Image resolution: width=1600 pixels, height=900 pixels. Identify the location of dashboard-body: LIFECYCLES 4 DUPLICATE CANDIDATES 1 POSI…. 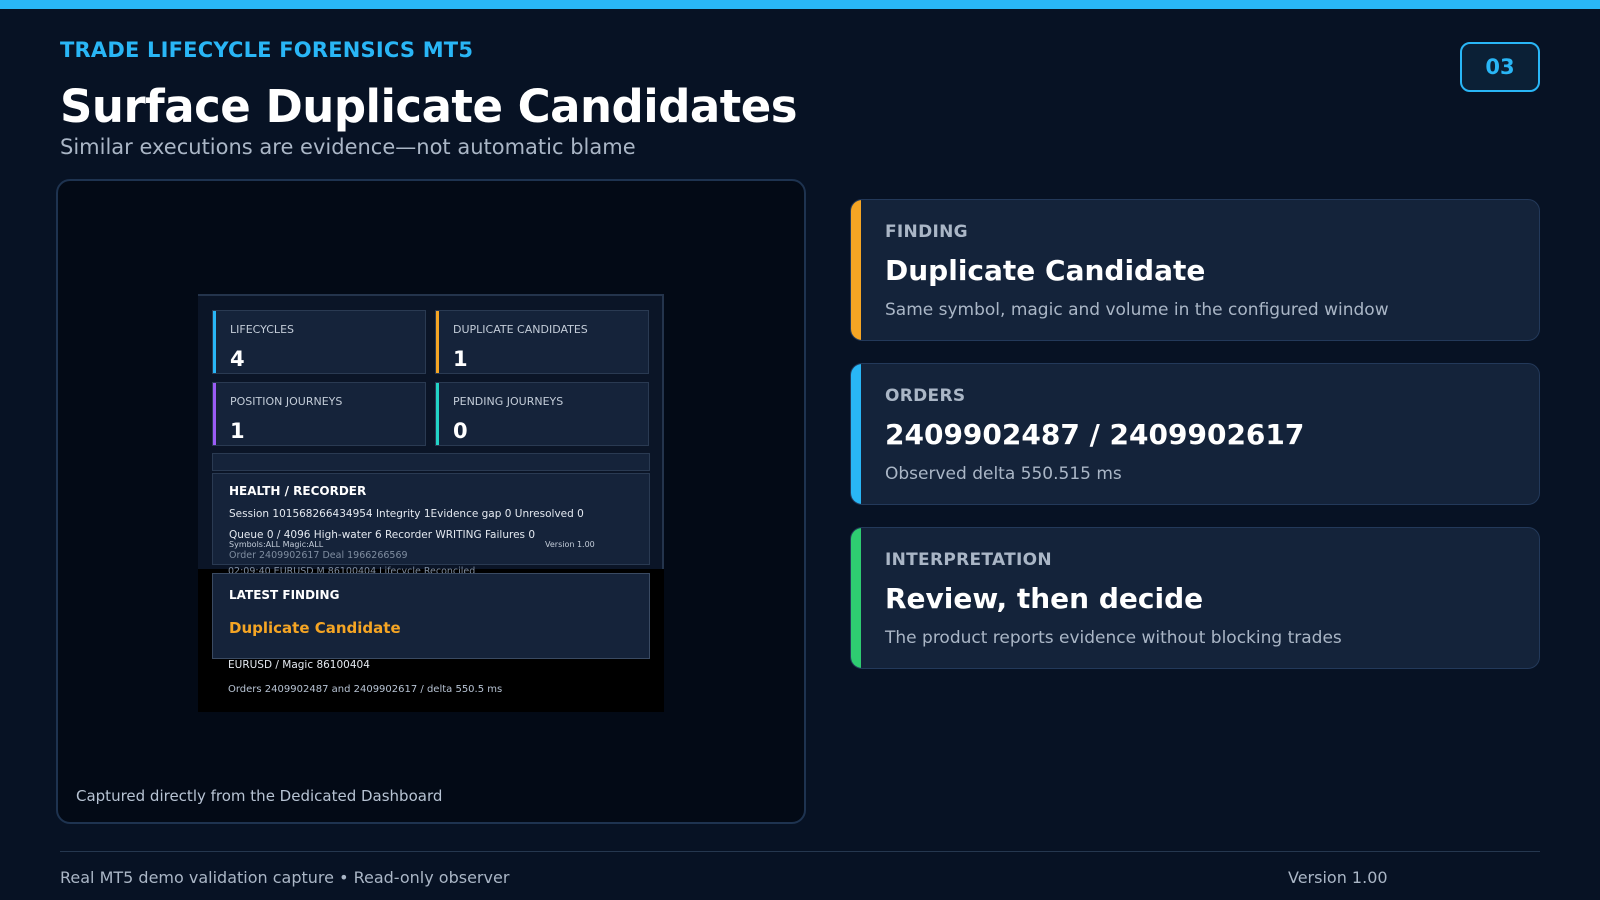
(431, 431).